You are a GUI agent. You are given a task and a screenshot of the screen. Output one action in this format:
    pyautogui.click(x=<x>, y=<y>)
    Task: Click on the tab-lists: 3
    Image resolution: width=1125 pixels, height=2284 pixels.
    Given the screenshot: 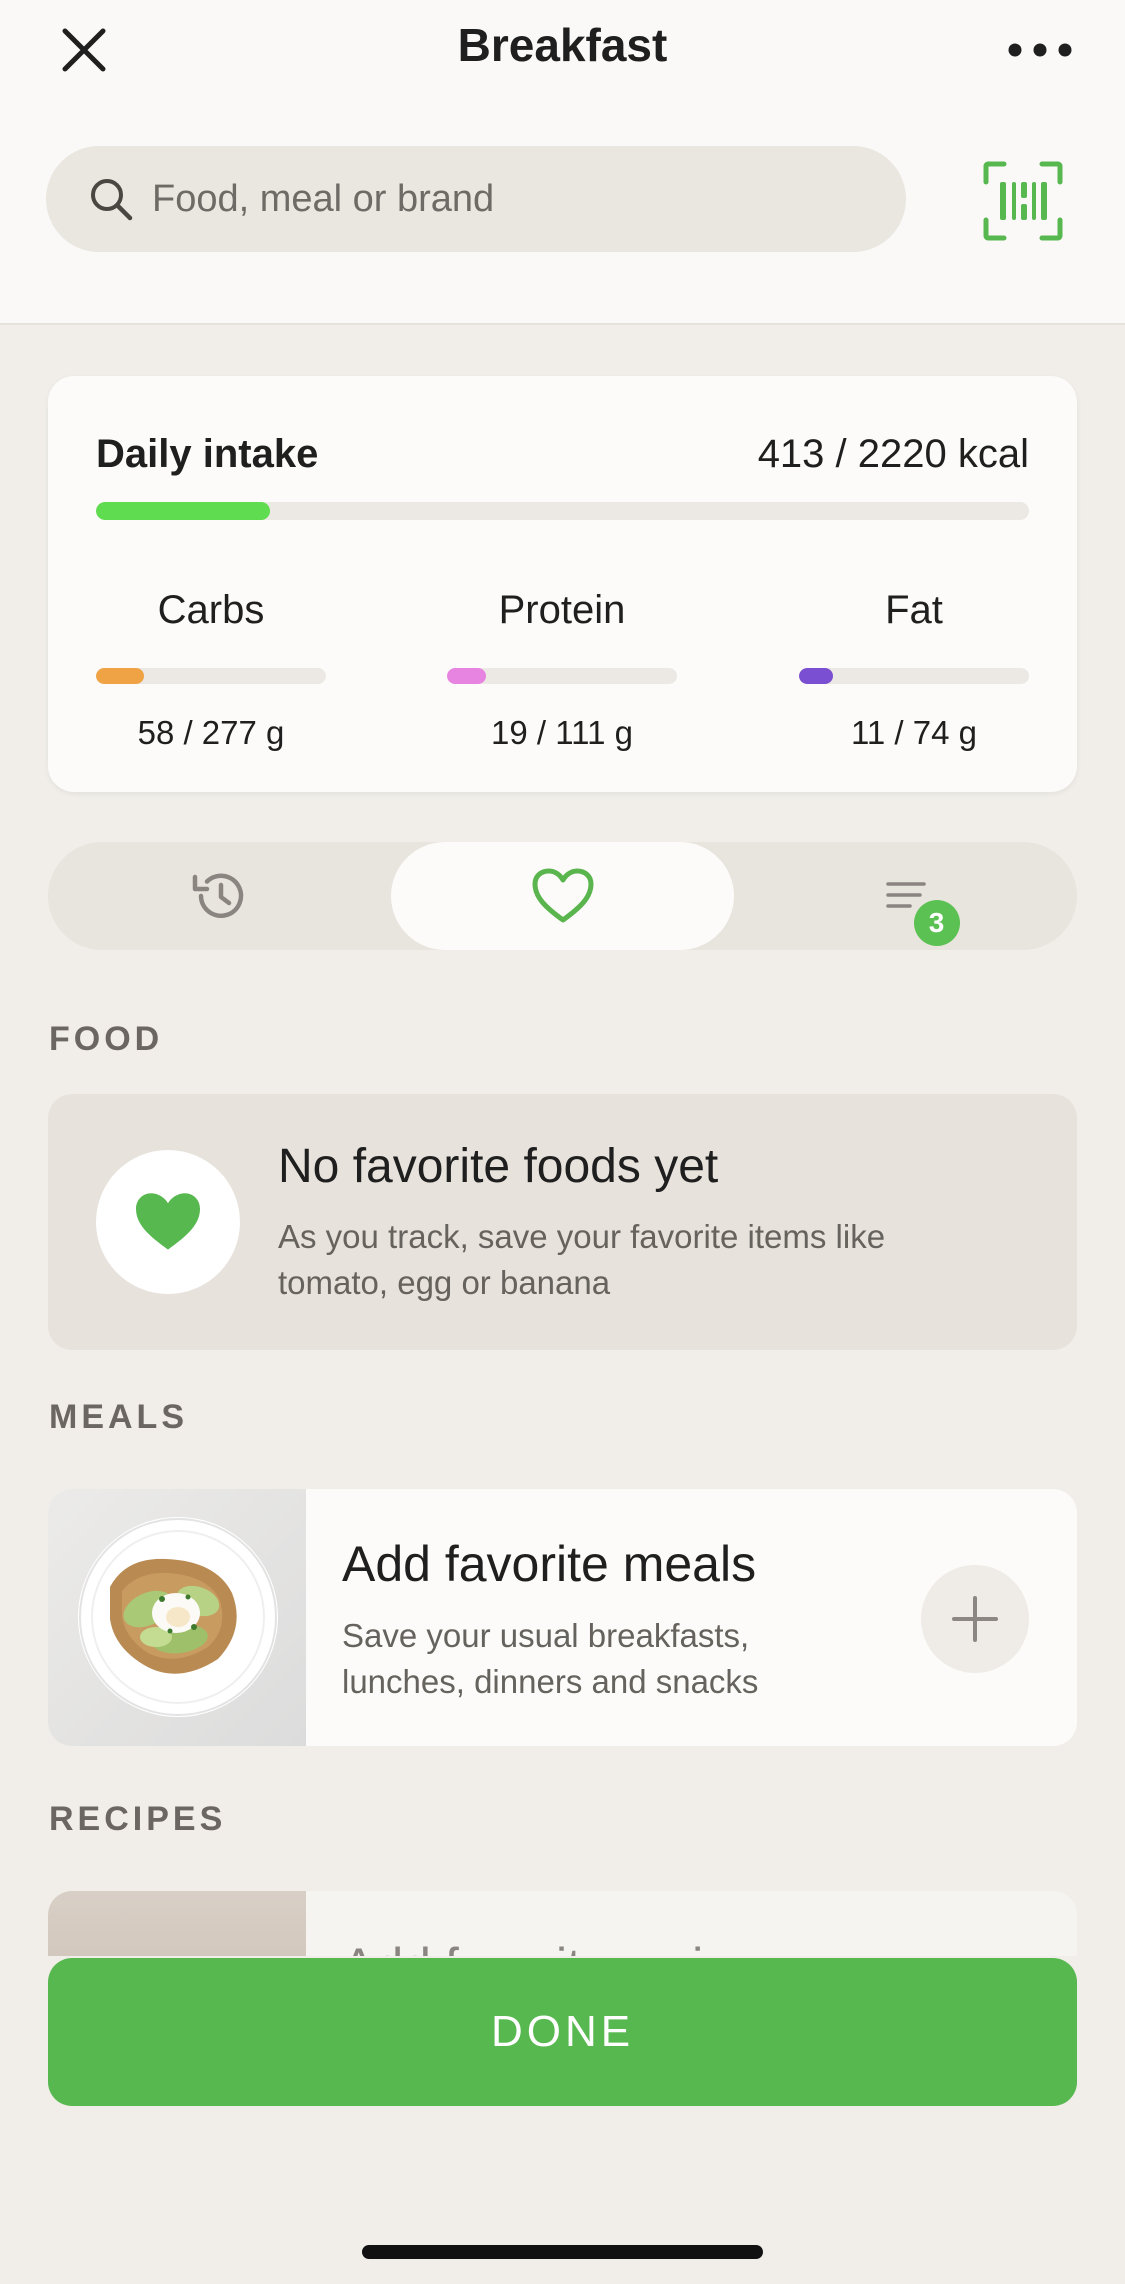 What is the action you would take?
    pyautogui.click(x=905, y=896)
    